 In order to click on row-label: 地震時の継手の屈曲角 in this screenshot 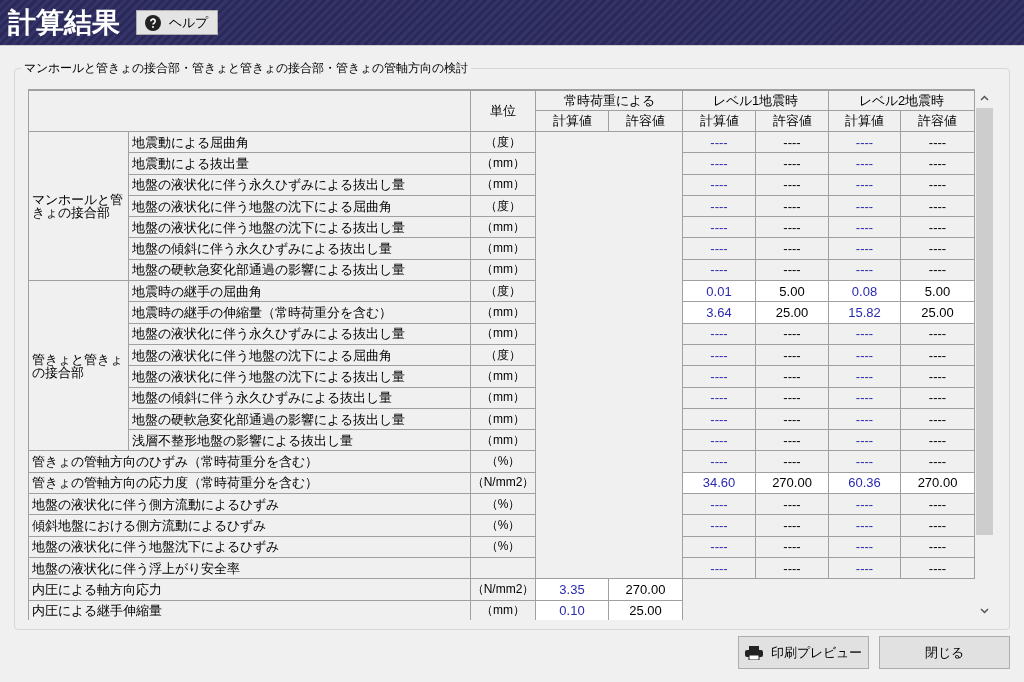, I will do `click(299, 291)`.